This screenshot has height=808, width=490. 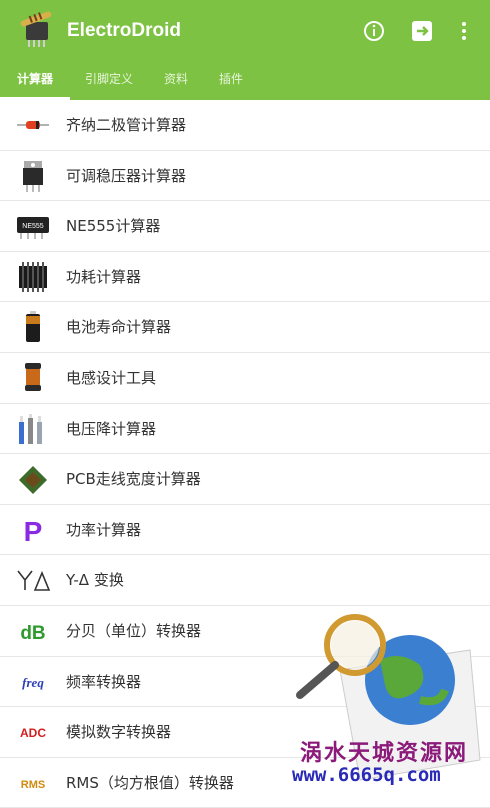 I want to click on db-icon: dB, so click(x=32, y=633).